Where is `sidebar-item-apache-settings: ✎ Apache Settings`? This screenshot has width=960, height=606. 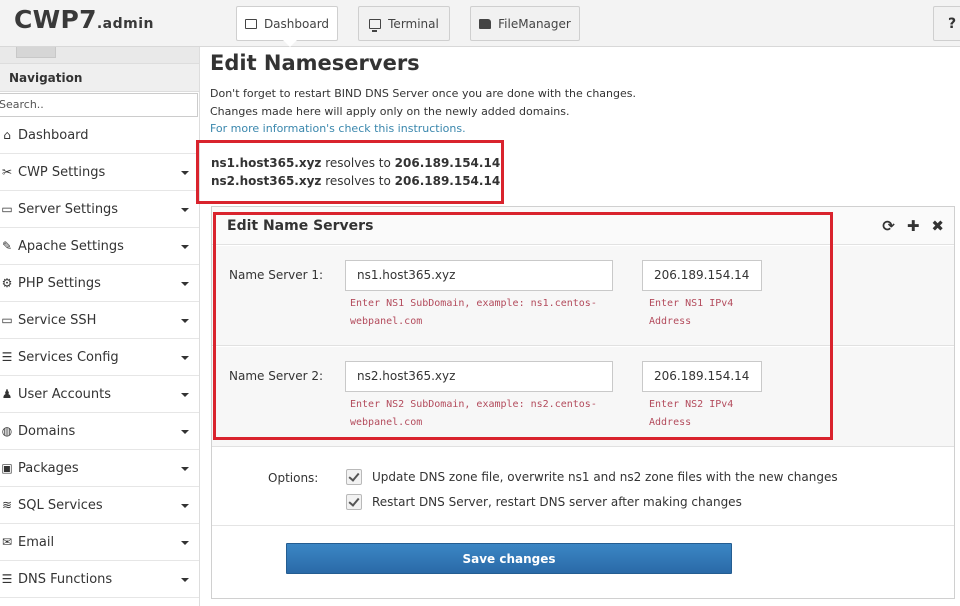
sidebar-item-apache-settings: ✎ Apache Settings is located at coordinates (99, 246).